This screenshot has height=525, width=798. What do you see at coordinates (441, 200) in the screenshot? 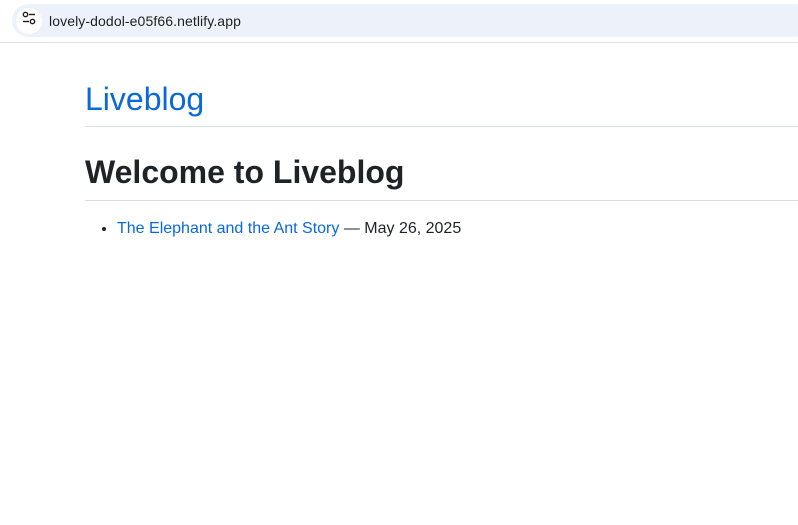
I see `title-divider` at bounding box center [441, 200].